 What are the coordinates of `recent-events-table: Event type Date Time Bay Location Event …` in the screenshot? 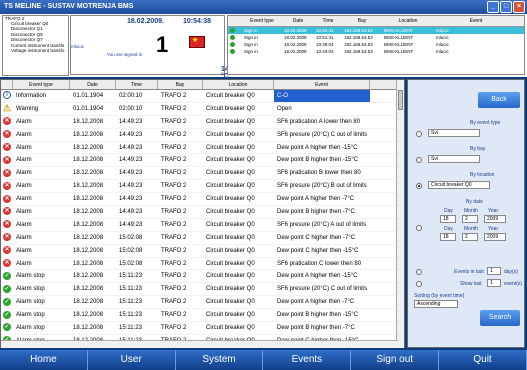 It's located at (376, 45).